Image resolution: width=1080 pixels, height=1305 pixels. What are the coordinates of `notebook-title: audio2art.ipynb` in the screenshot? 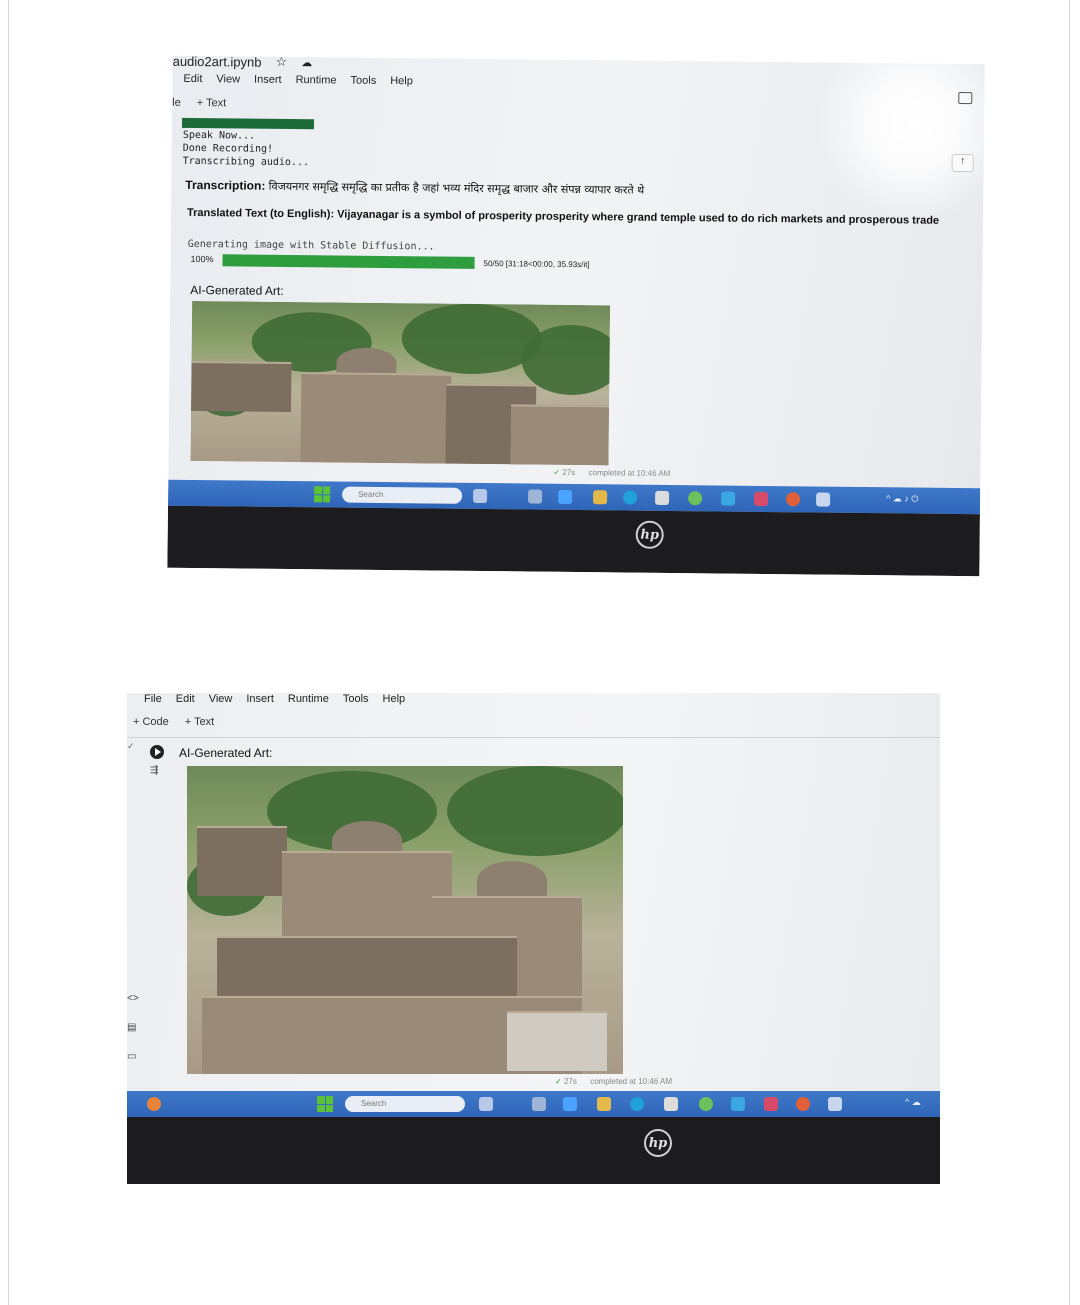 It's located at (217, 62).